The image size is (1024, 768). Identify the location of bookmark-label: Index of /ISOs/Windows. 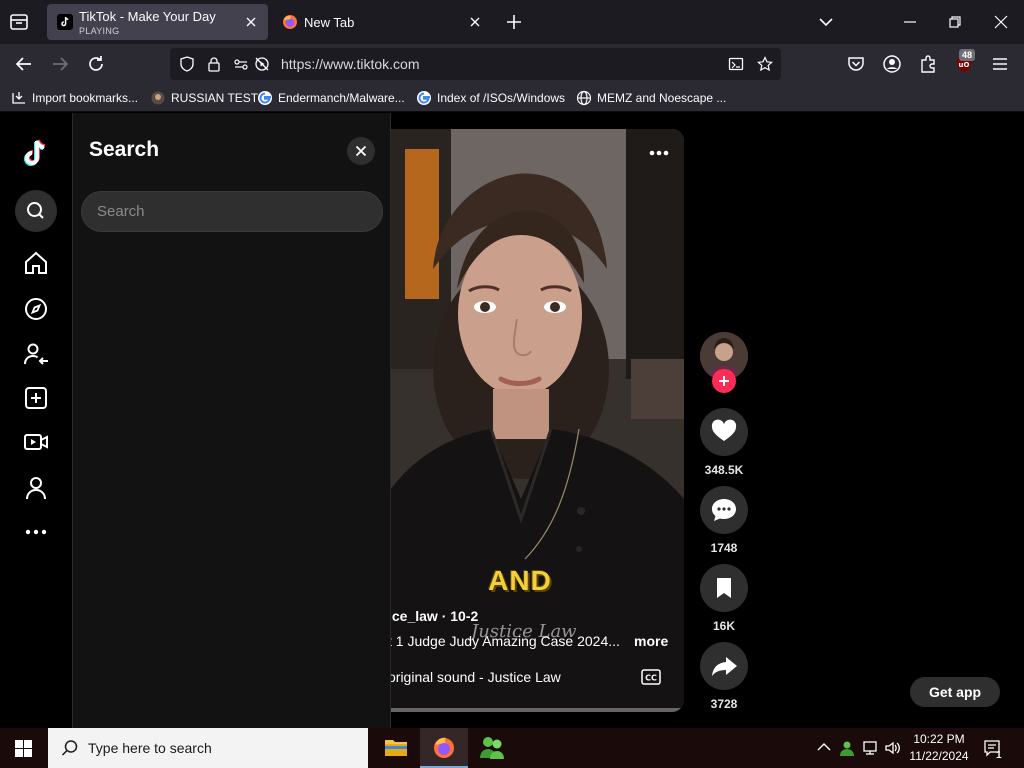
(501, 98).